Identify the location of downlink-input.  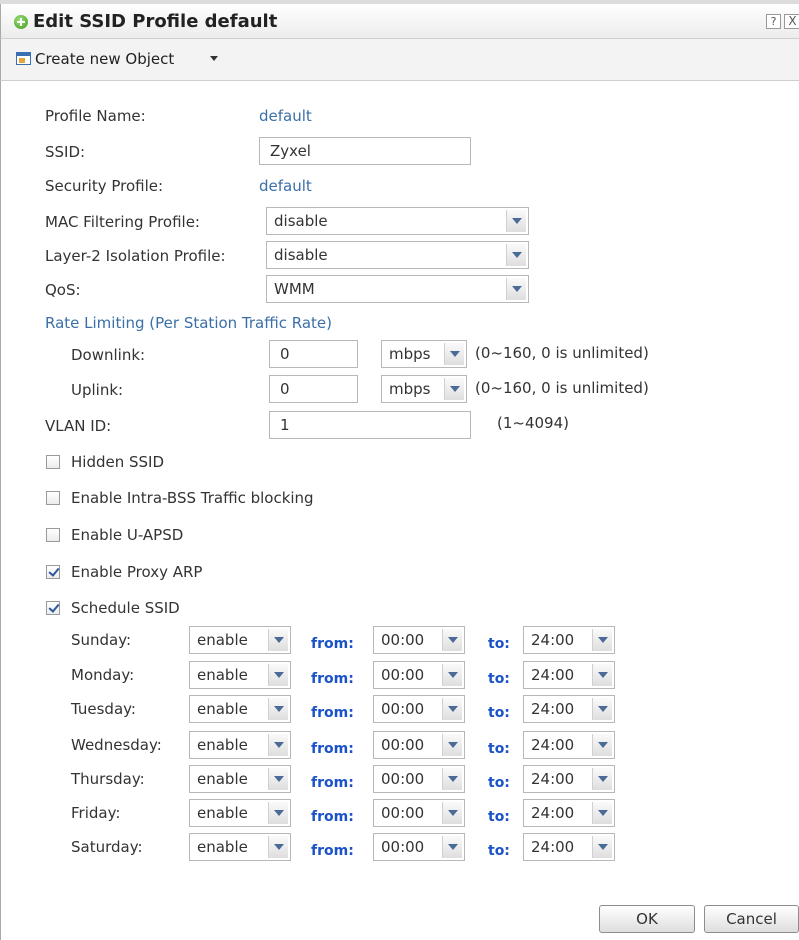
(313, 354).